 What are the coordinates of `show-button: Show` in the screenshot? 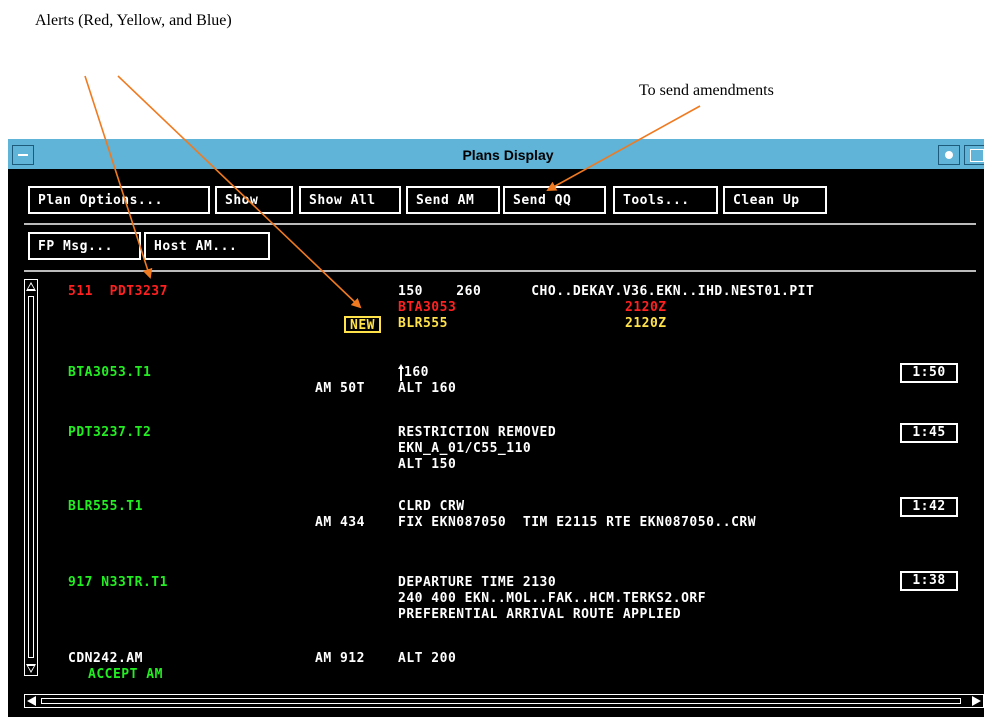 It's located at (254, 200).